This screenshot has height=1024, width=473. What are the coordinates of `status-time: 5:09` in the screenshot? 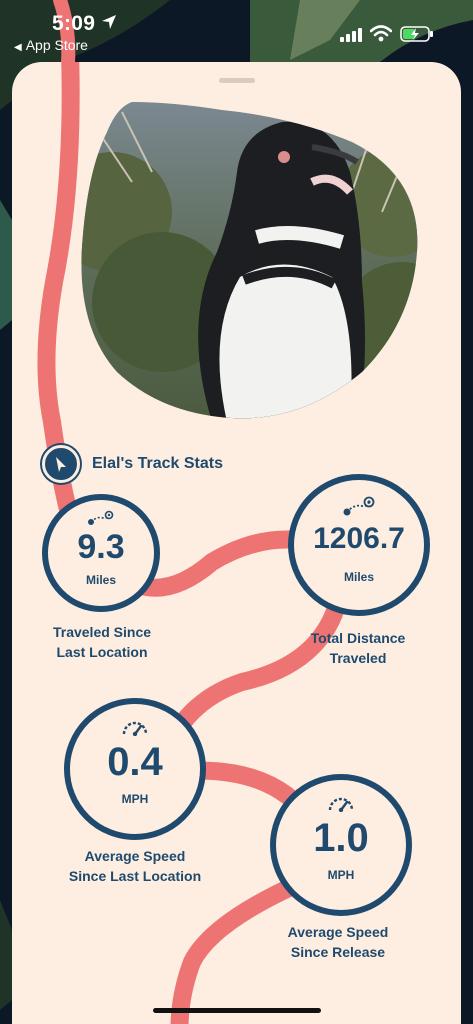 It's located at (74, 23).